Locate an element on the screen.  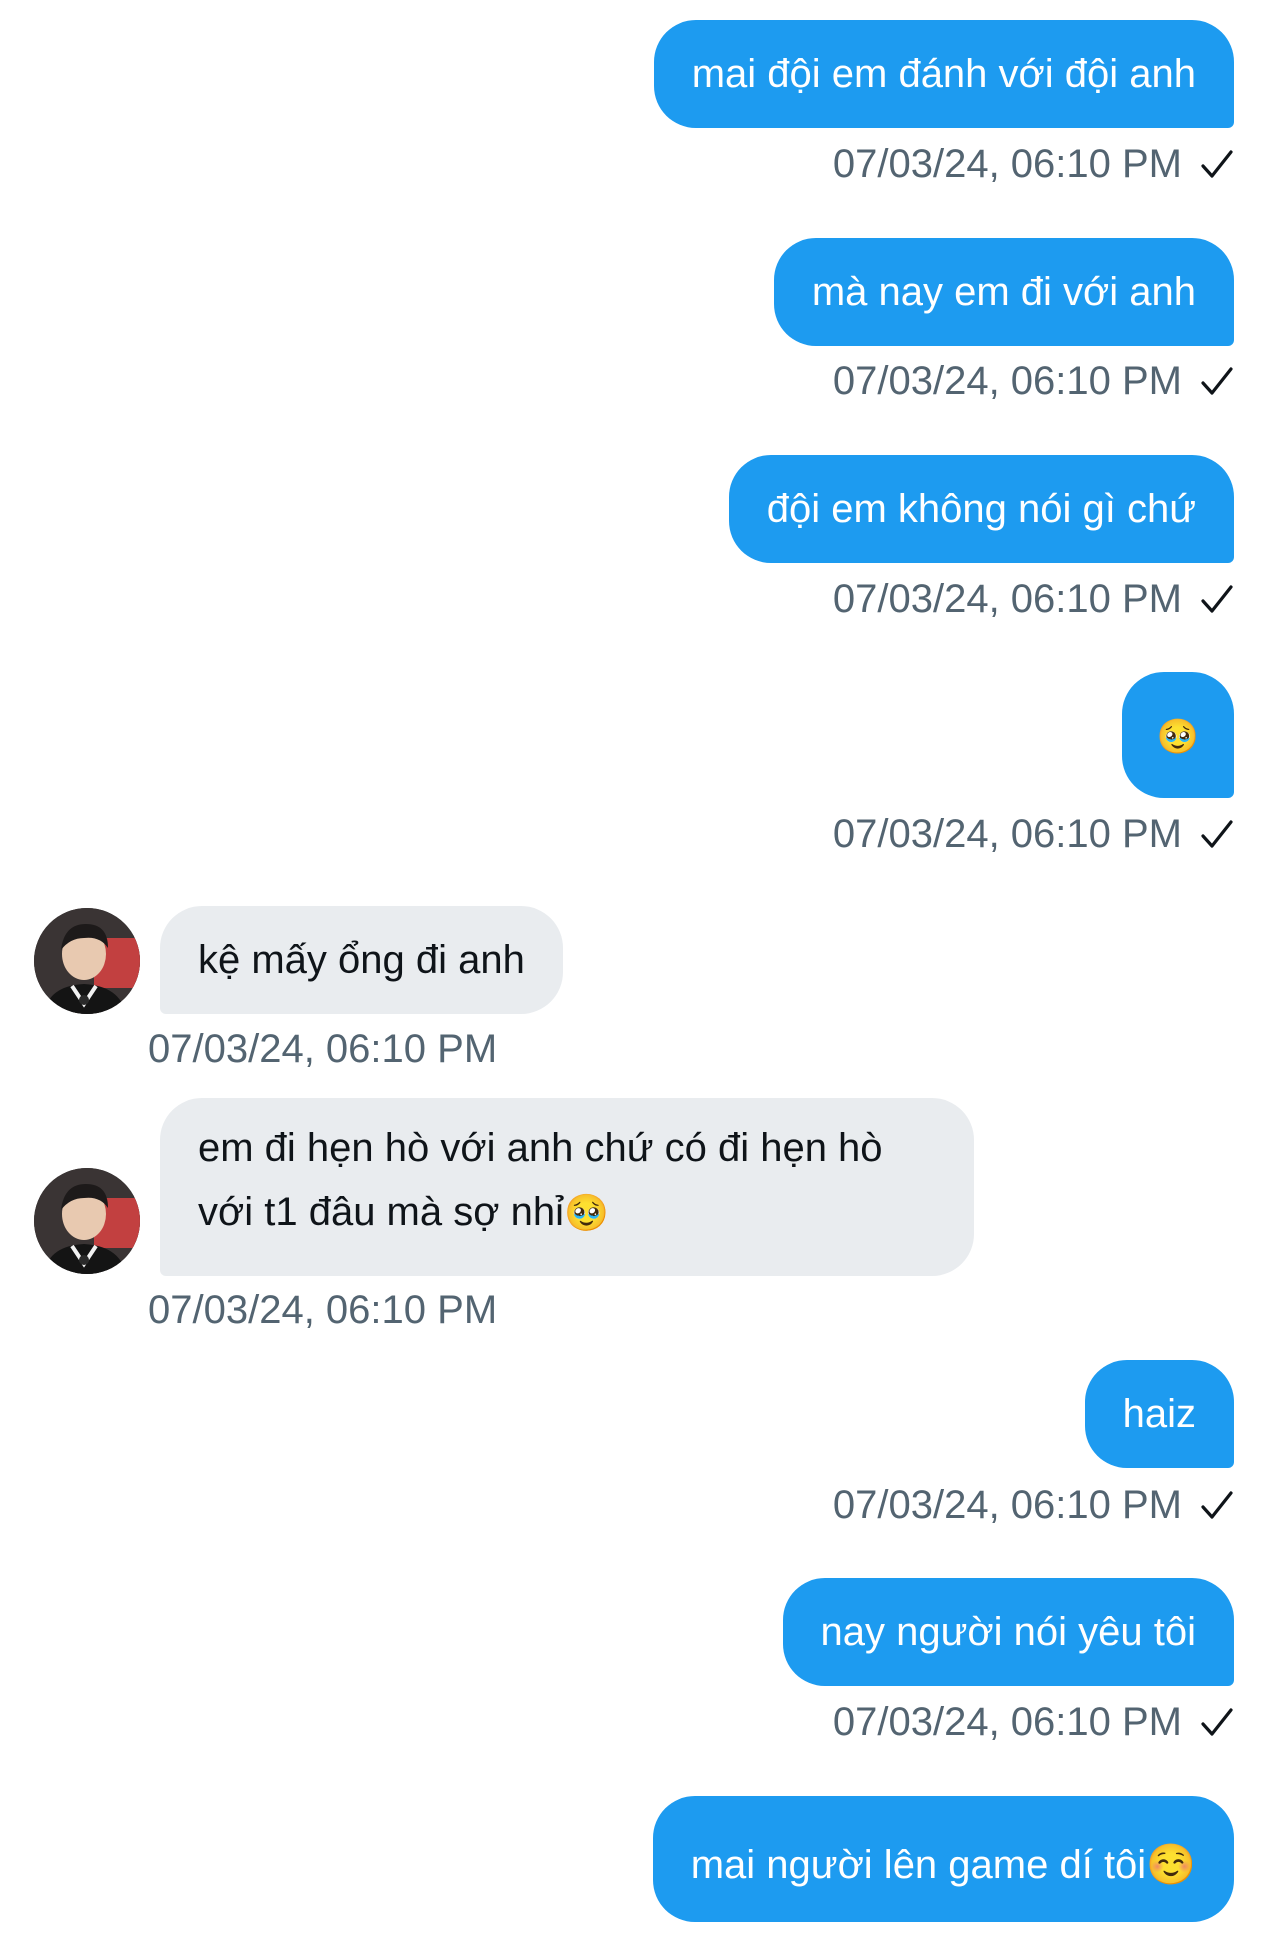
sent-message-bubble: 🥹 is located at coordinates (1178, 735).